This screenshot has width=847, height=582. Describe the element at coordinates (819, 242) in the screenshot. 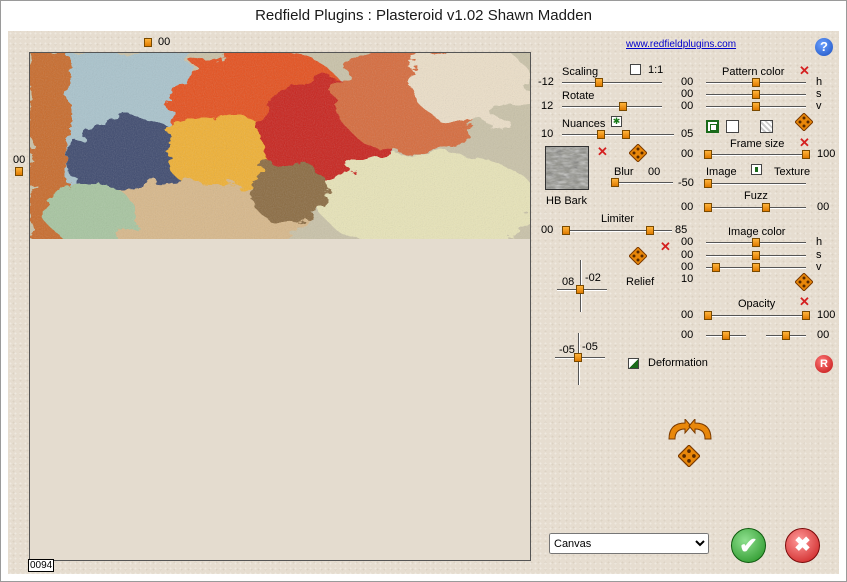

I see `image-color-h-label: h` at that location.